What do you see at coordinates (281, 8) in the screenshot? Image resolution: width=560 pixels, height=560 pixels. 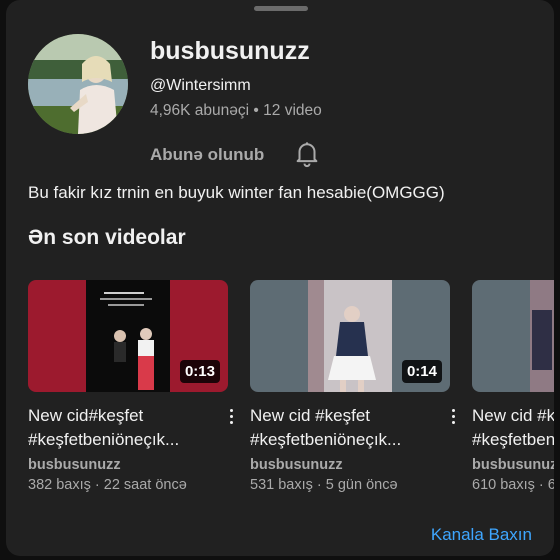 I see `drag-handle` at bounding box center [281, 8].